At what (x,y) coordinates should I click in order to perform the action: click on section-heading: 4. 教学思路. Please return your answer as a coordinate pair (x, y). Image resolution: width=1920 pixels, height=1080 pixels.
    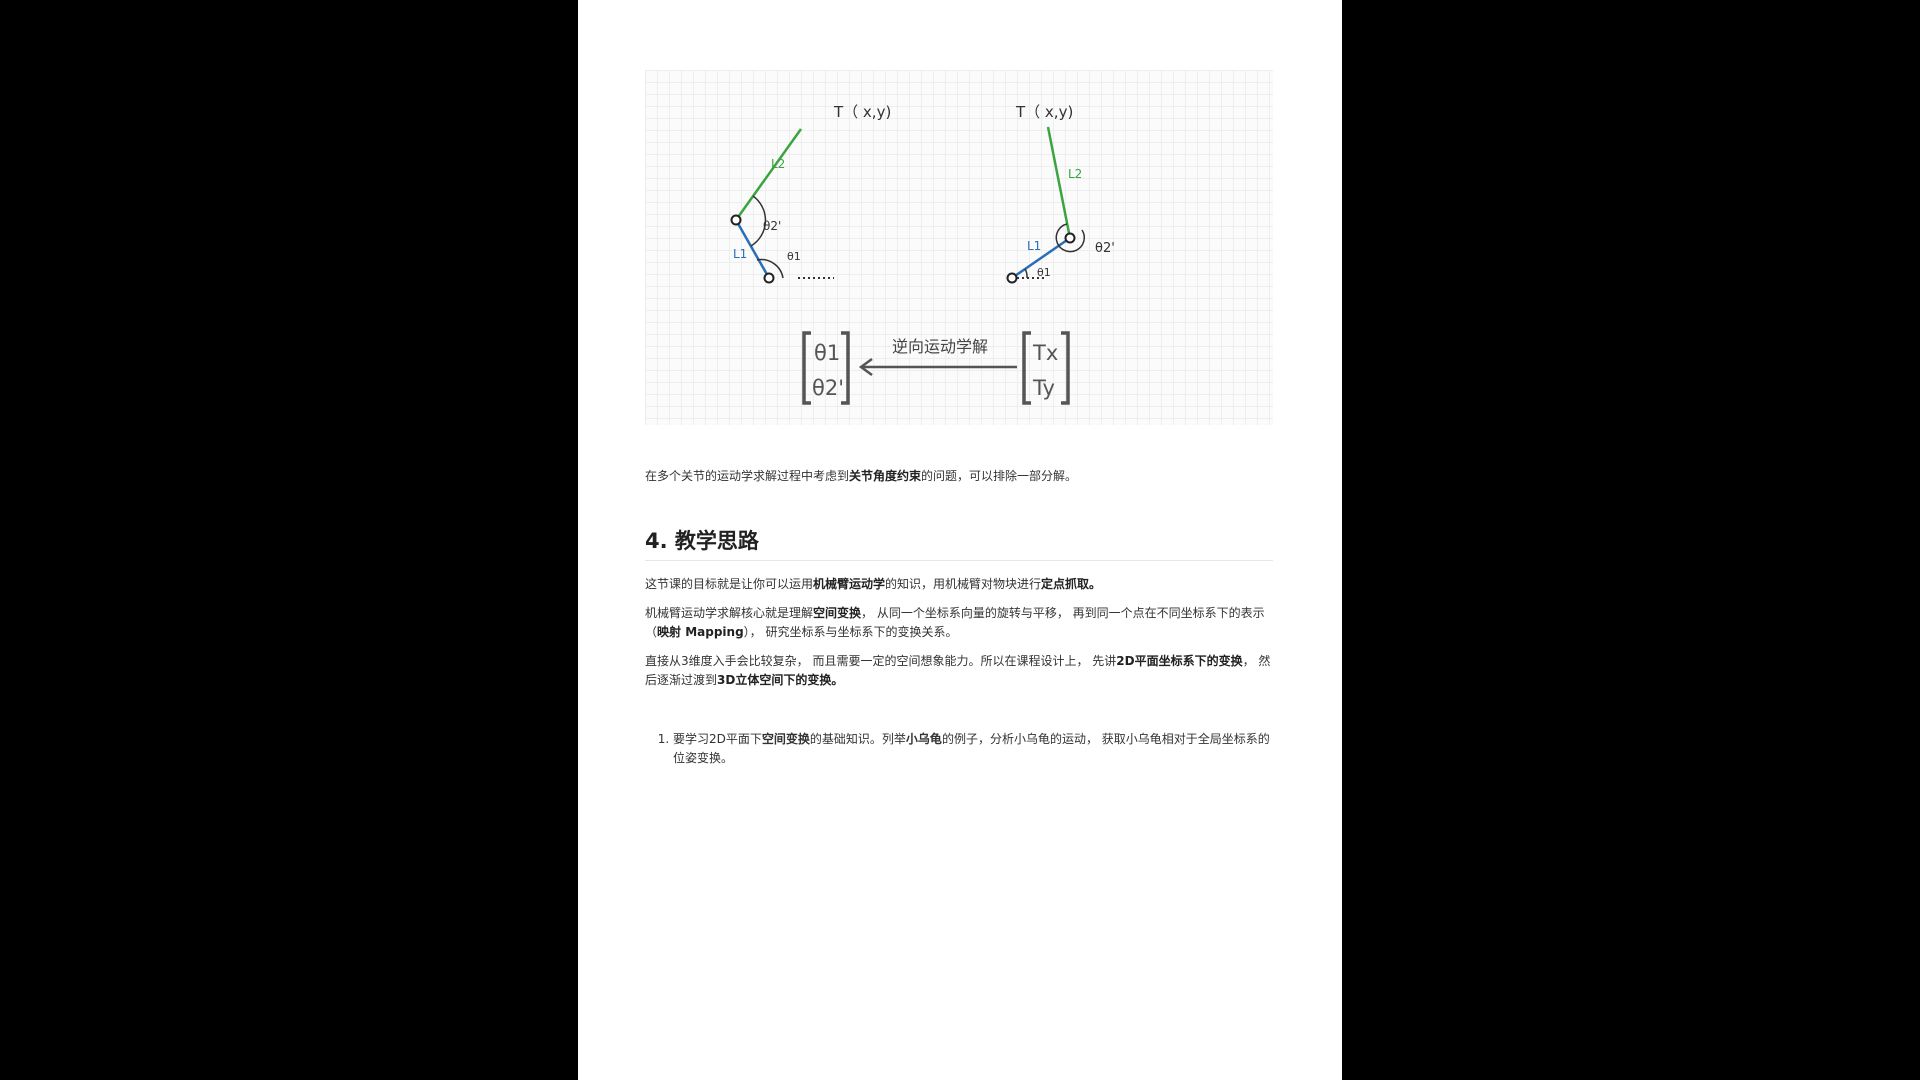
    Looking at the image, I should click on (959, 544).